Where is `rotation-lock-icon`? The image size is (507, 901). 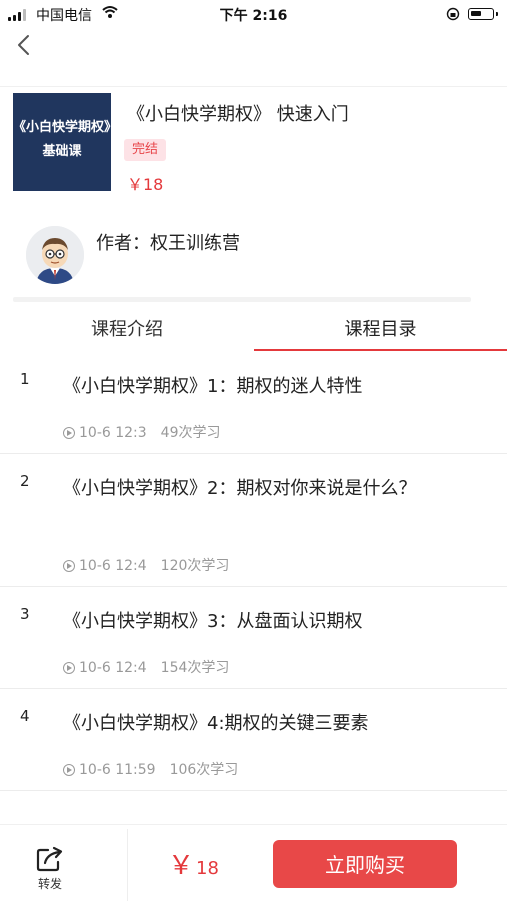 rotation-lock-icon is located at coordinates (453, 14).